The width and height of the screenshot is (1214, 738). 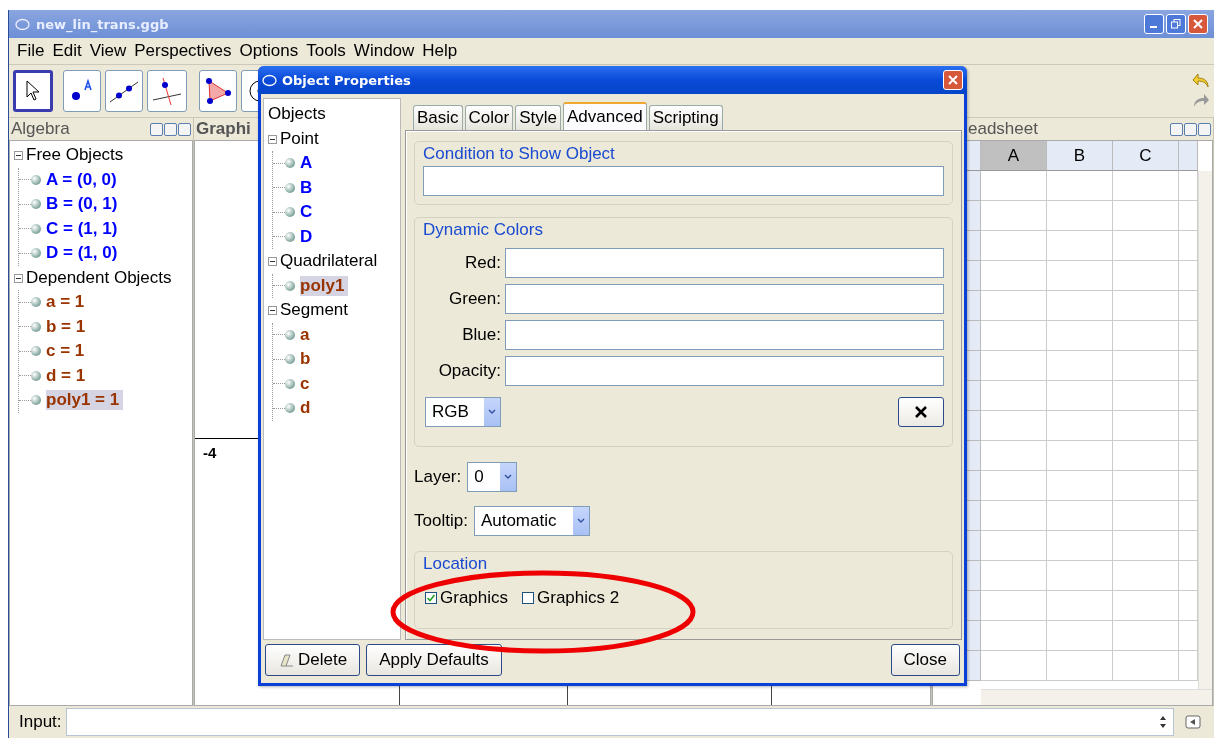 I want to click on tree-item: b, so click(x=307, y=359).